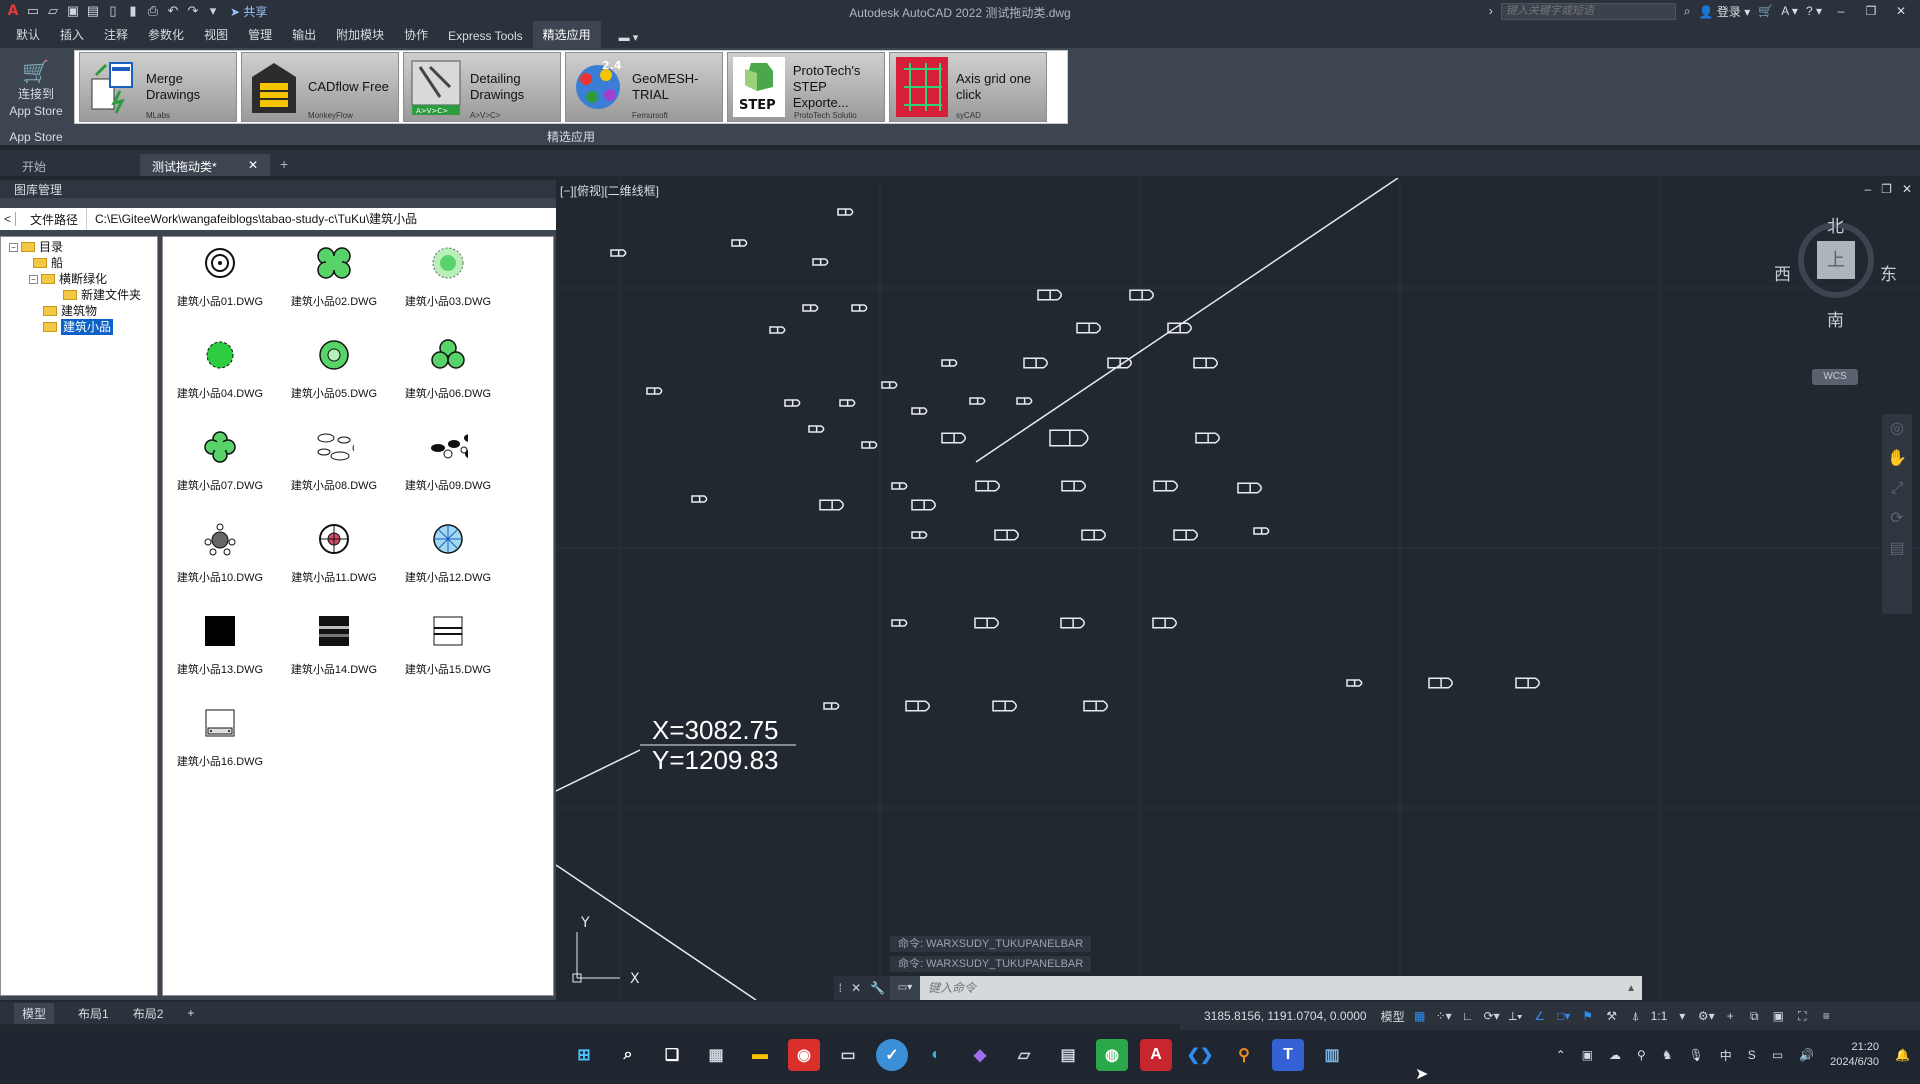 The image size is (1920, 1084). I want to click on tab-layout2: 布局2, so click(148, 1013).